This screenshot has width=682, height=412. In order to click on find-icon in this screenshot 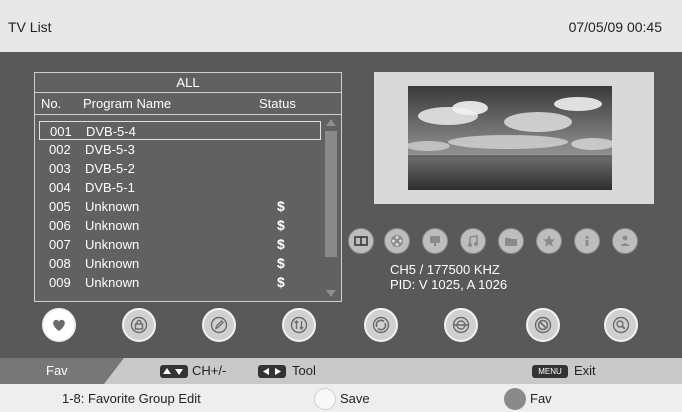, I will do `click(621, 325)`.